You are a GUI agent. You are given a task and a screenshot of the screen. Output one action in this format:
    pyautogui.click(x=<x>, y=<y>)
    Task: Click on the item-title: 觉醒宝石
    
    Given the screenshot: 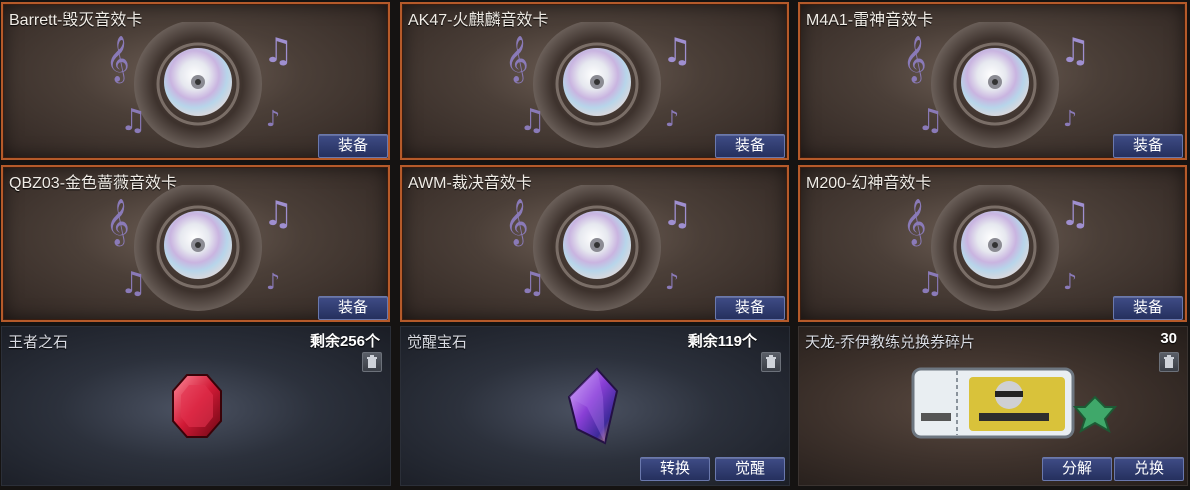 What is the action you would take?
    pyautogui.click(x=437, y=342)
    